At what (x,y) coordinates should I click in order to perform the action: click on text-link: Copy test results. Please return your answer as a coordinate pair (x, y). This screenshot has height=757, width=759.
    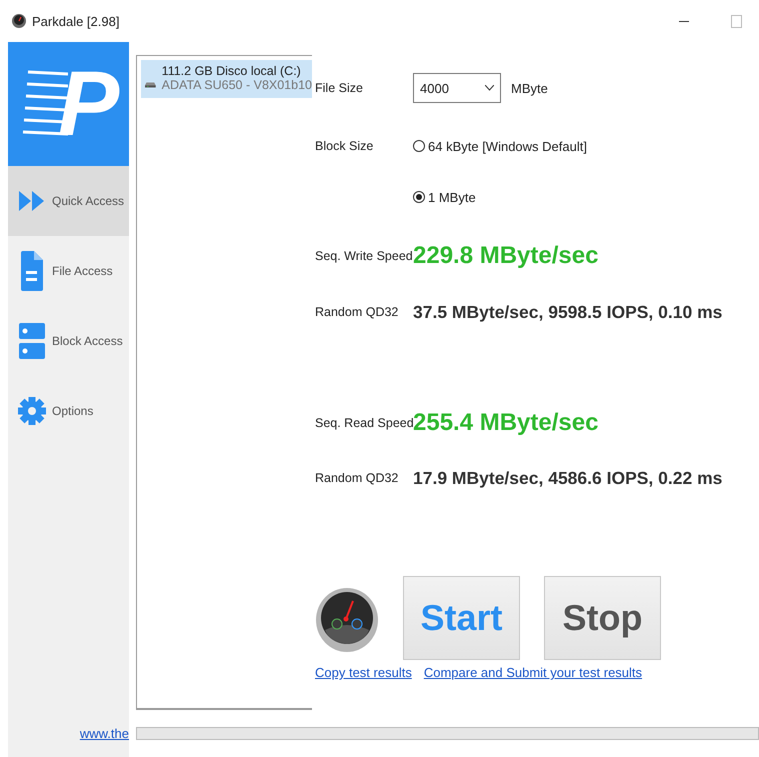
    Looking at the image, I should click on (363, 672).